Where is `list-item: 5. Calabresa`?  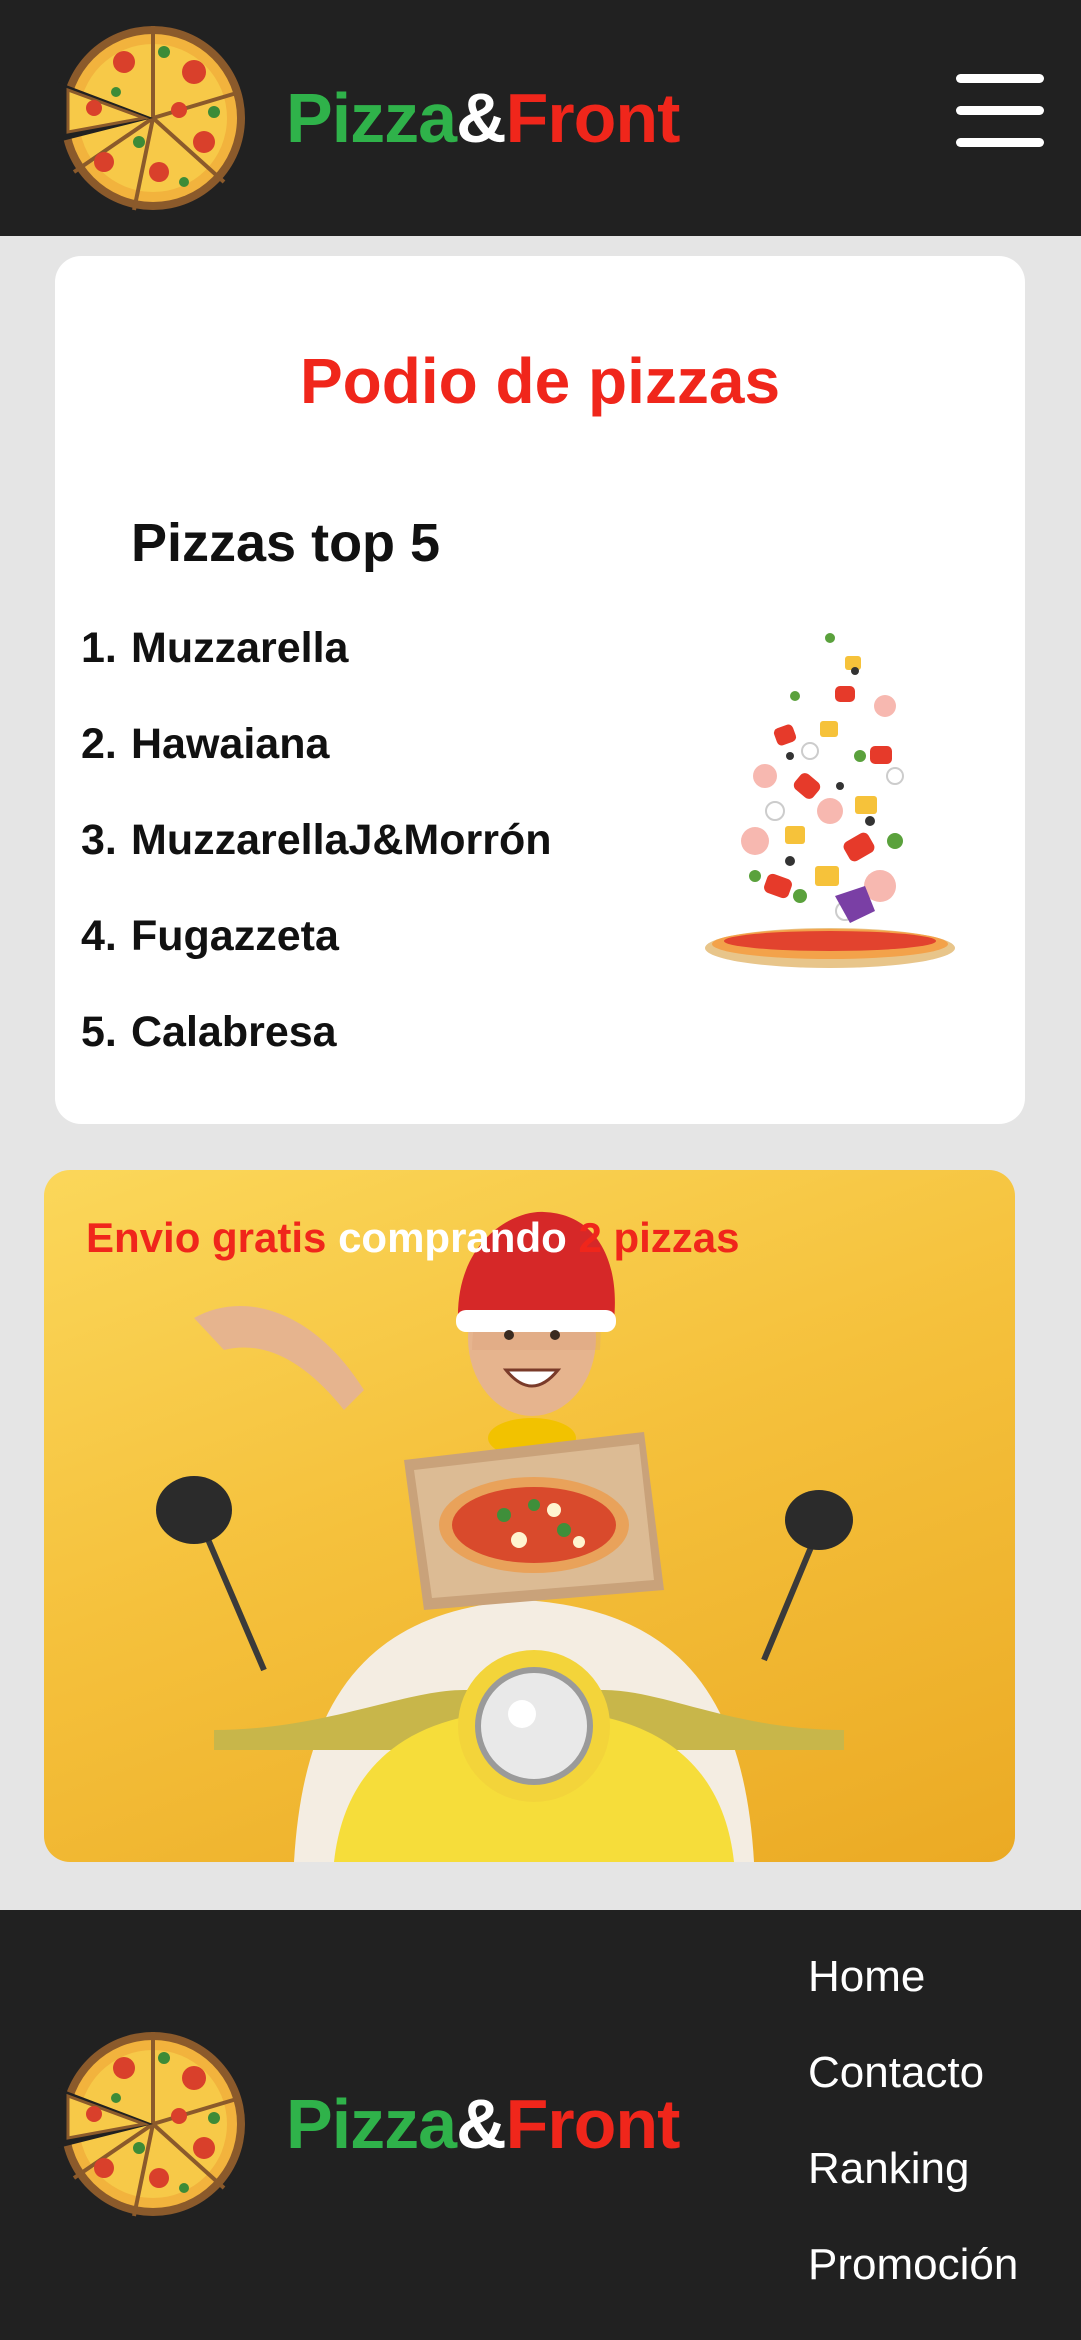 list-item: 5. Calabresa is located at coordinates (209, 1032).